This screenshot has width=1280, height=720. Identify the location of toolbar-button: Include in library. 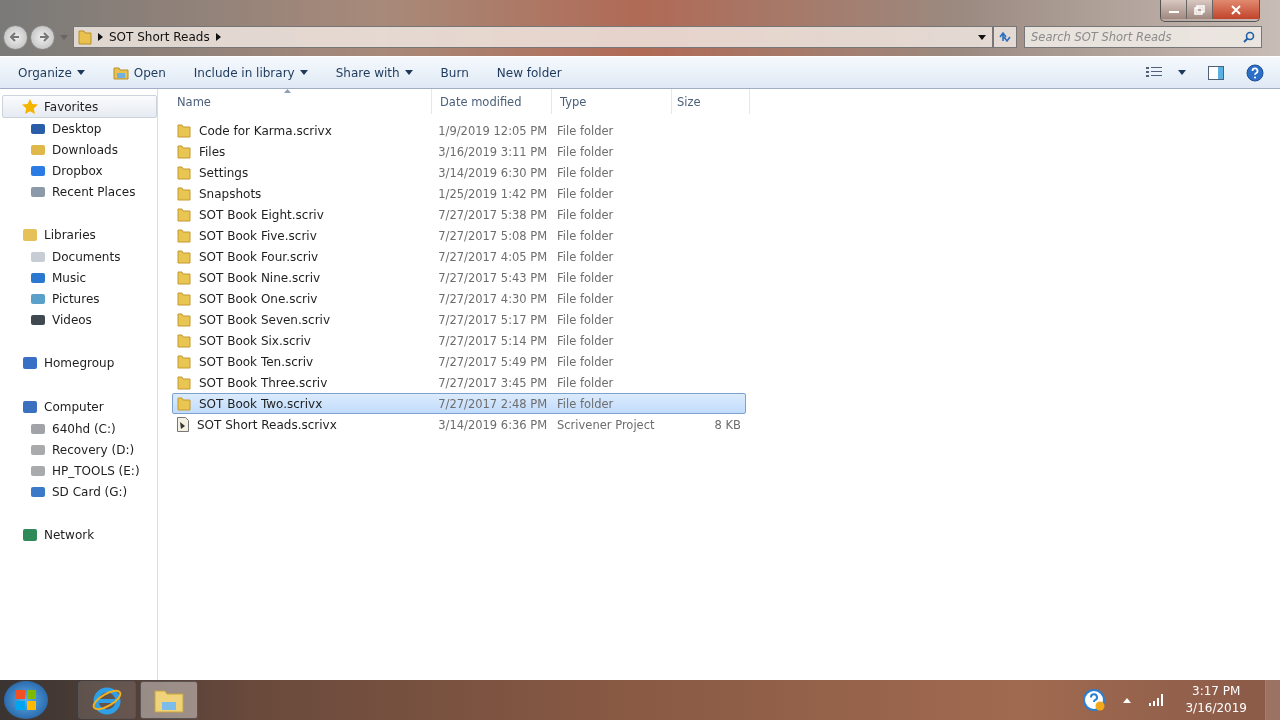
(250, 72).